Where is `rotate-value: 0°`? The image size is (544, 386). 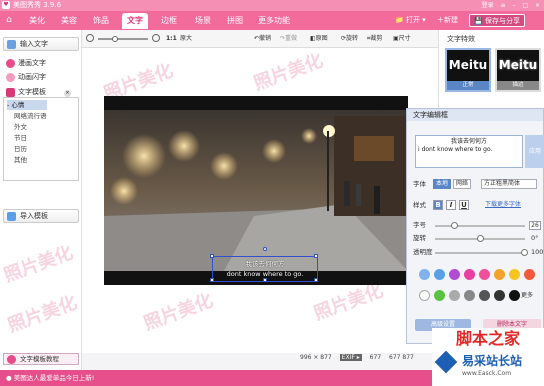 rotate-value: 0° is located at coordinates (535, 238).